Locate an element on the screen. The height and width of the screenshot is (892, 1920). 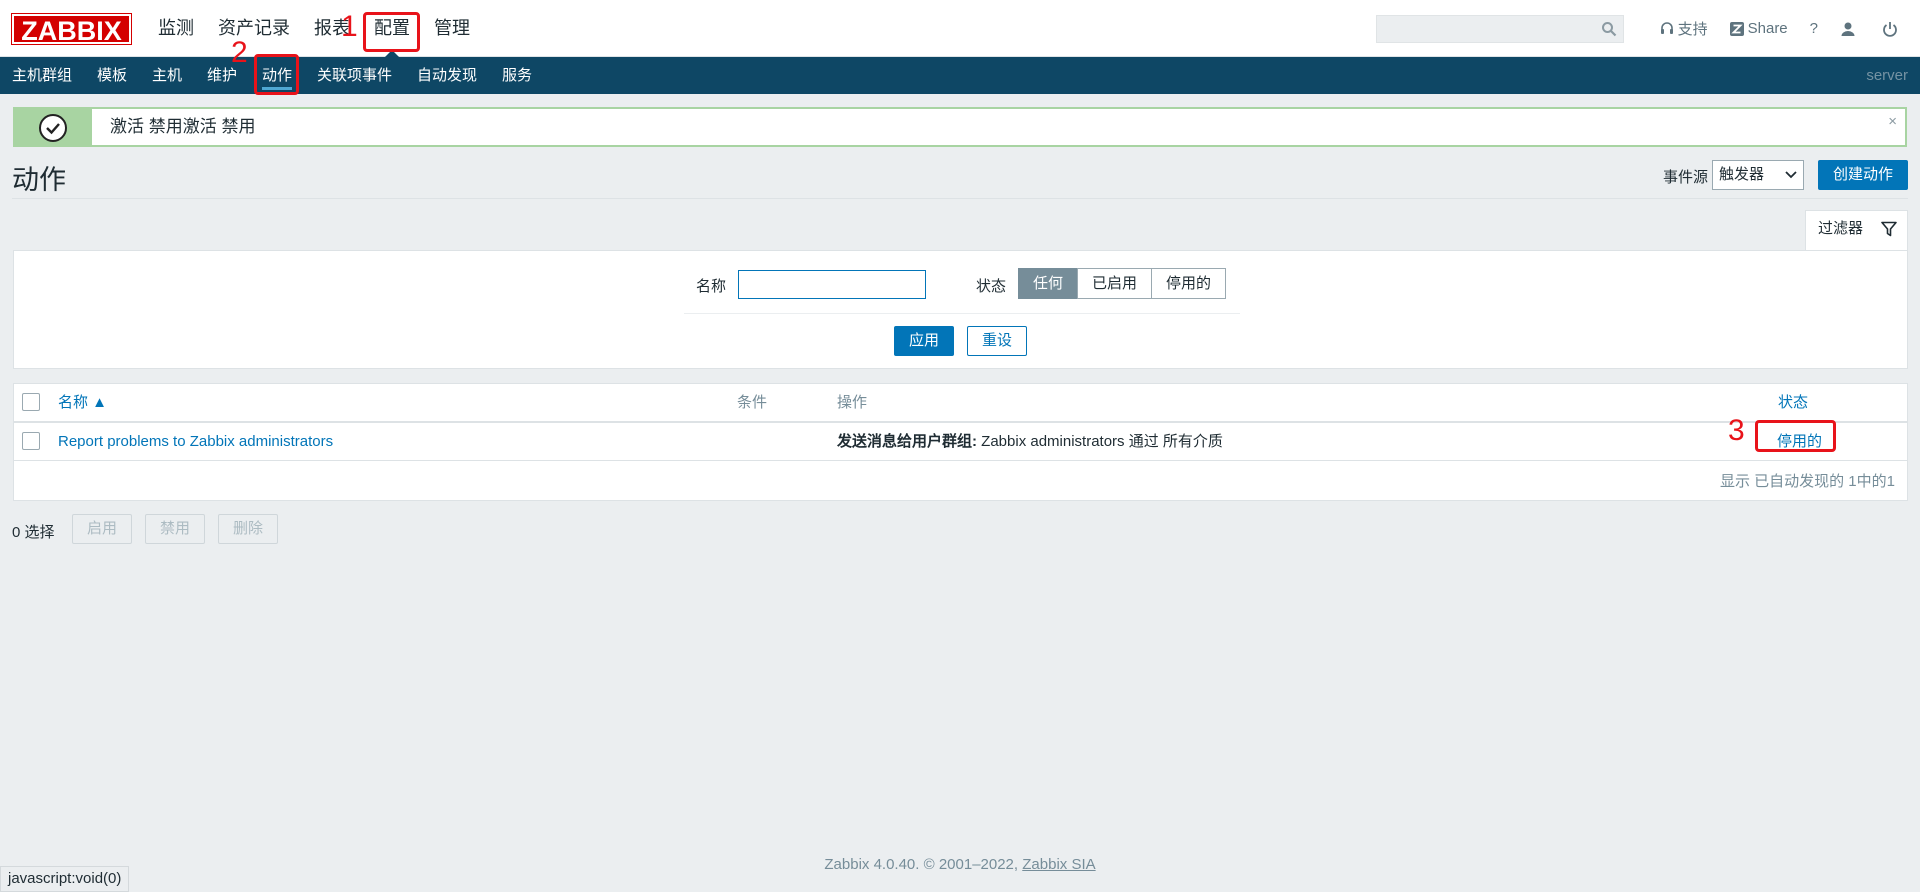
filter-icon is located at coordinates (1889, 229).